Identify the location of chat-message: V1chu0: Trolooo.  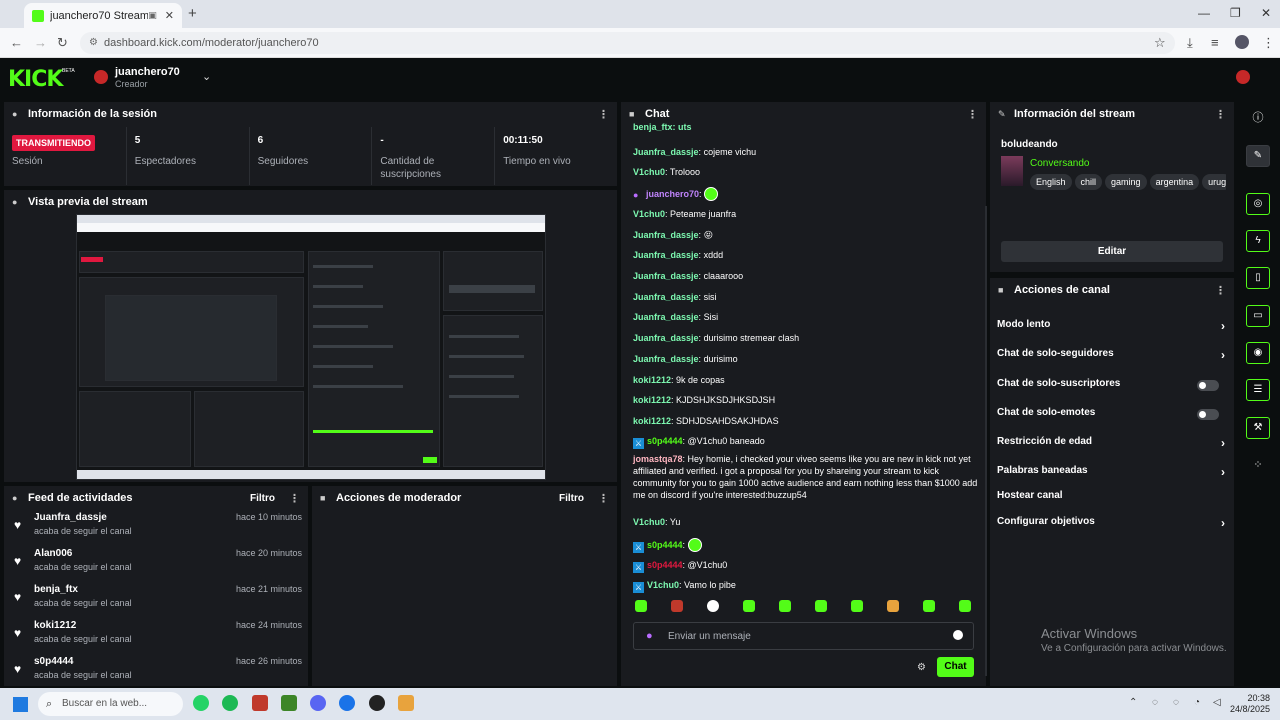
(805, 172).